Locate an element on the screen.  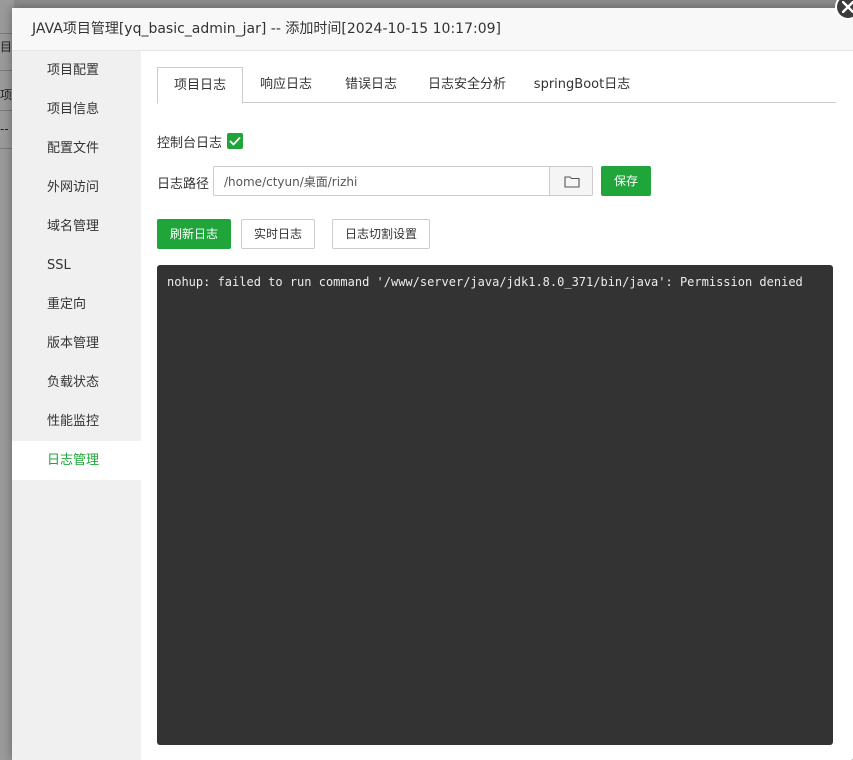
folder-icon is located at coordinates (572, 182).